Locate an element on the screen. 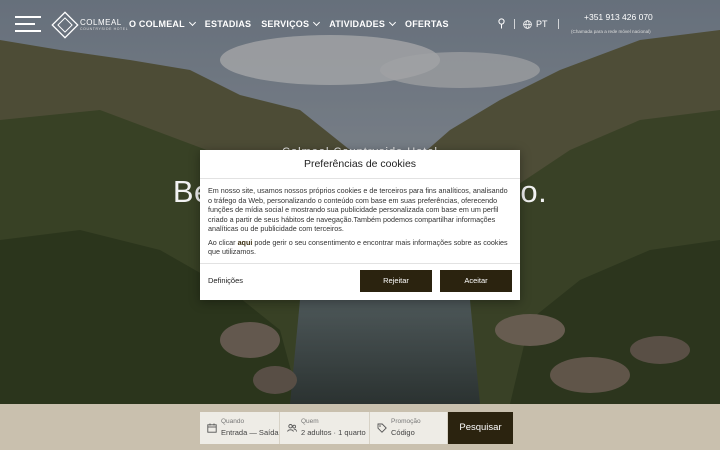  field-value: Código is located at coordinates (403, 432).